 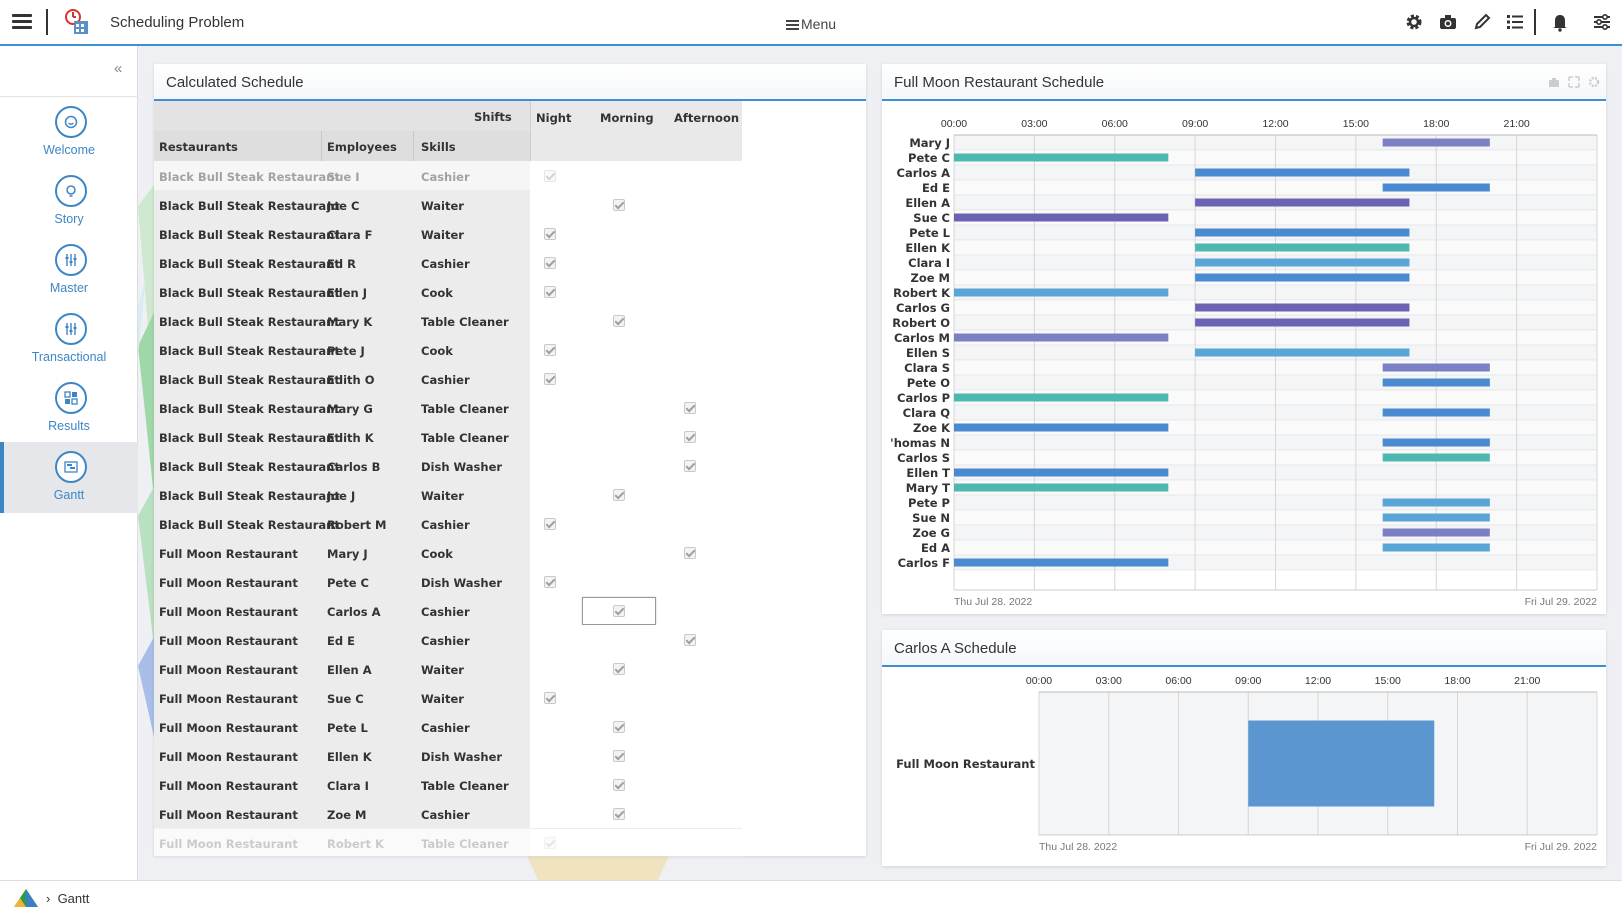 What do you see at coordinates (448, 205) in the screenshot?
I see `table-row: Black Bull Steak Restaurant Joe C Waiter` at bounding box center [448, 205].